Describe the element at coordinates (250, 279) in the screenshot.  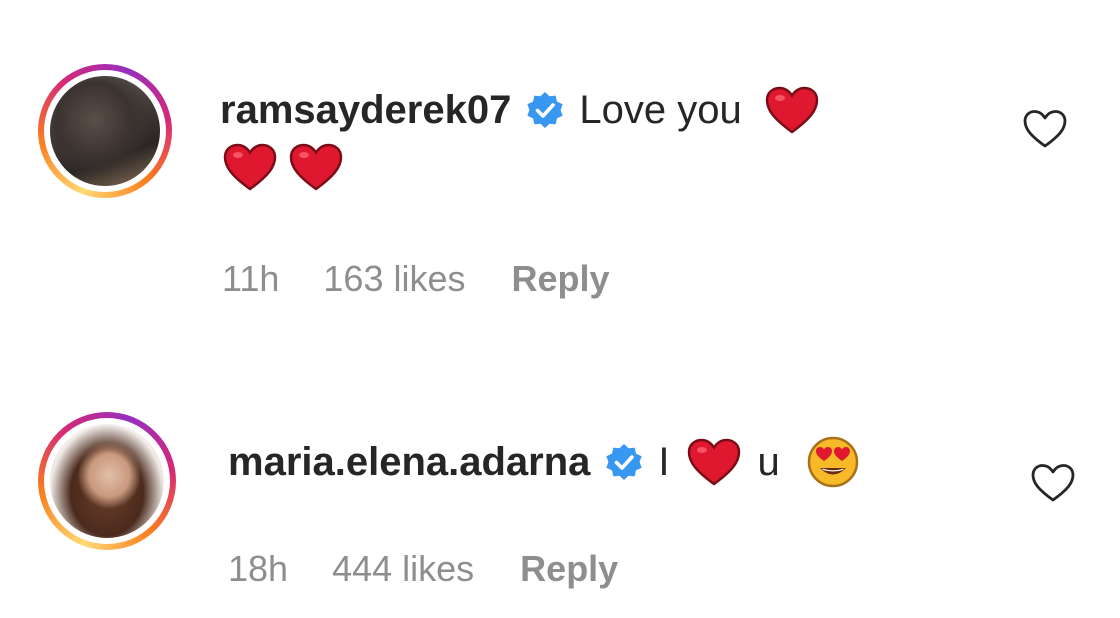
I see `comment-time: 11h` at that location.